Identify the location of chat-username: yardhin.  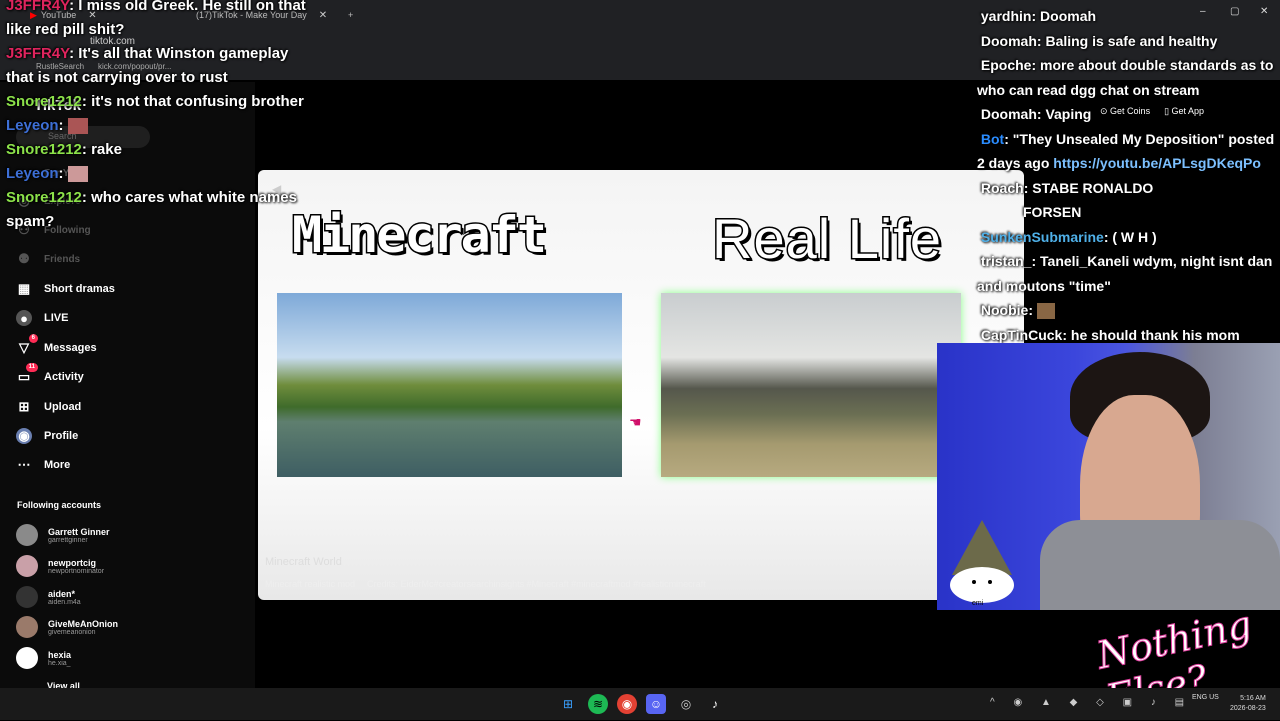
(1006, 16).